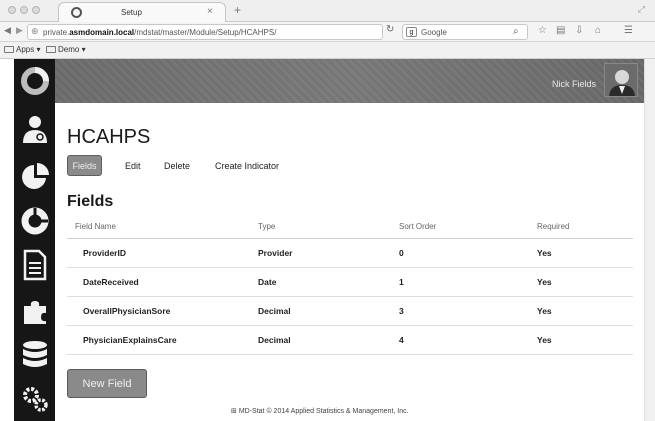 This screenshot has height=421, width=655. What do you see at coordinates (542, 30) in the screenshot?
I see `bookmark-star-icon: ☆` at bounding box center [542, 30].